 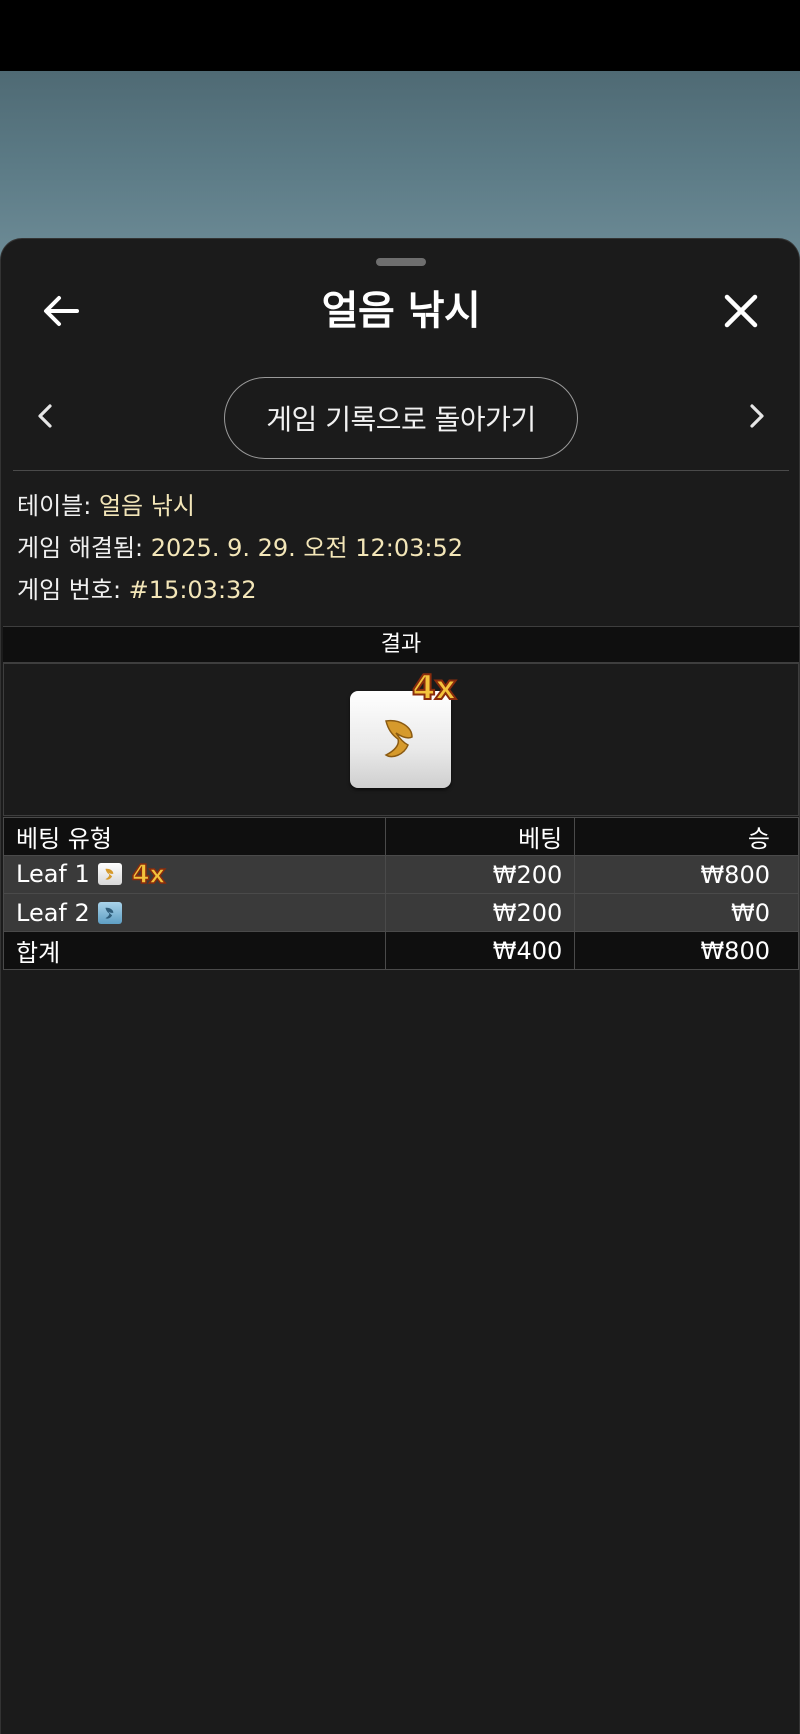 I want to click on back-arrow-icon, so click(x=61, y=311).